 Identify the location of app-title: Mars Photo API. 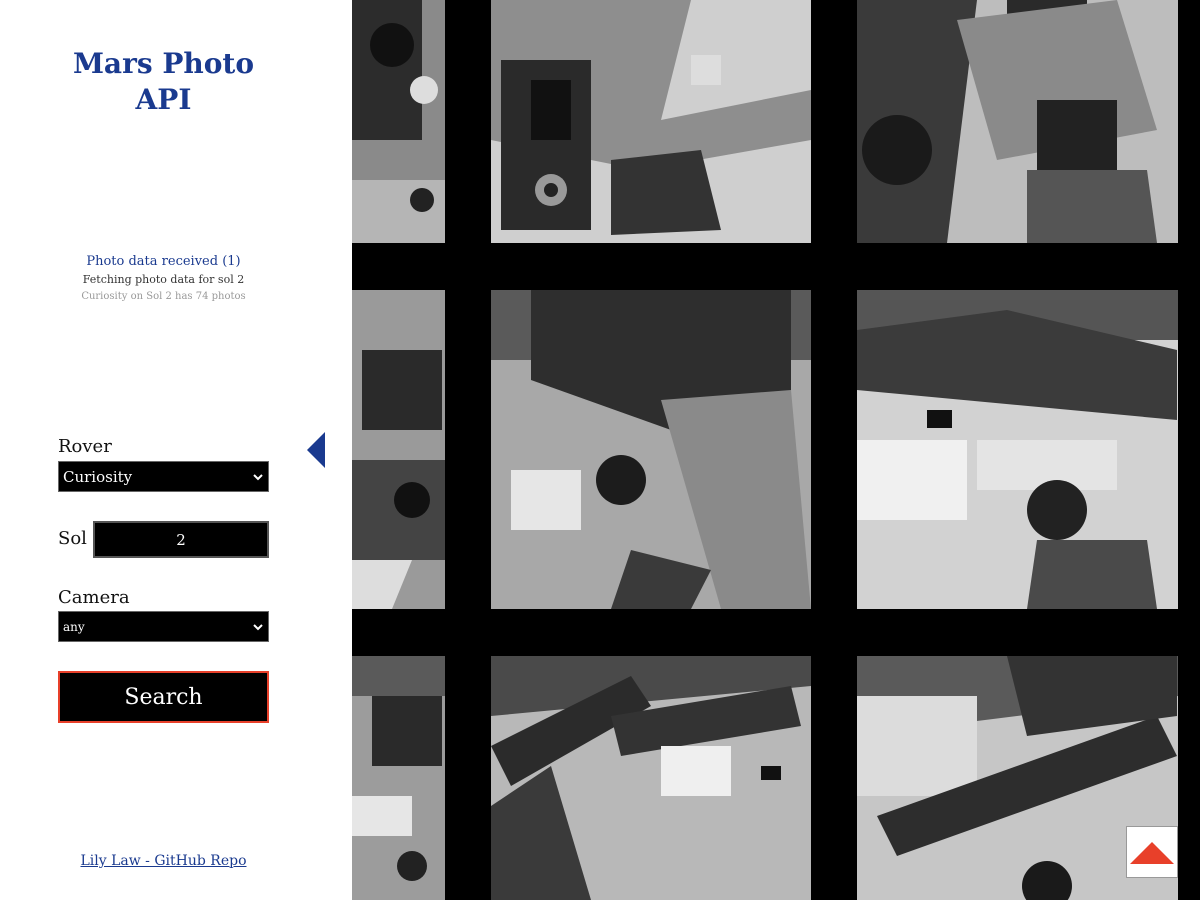
(163, 82).